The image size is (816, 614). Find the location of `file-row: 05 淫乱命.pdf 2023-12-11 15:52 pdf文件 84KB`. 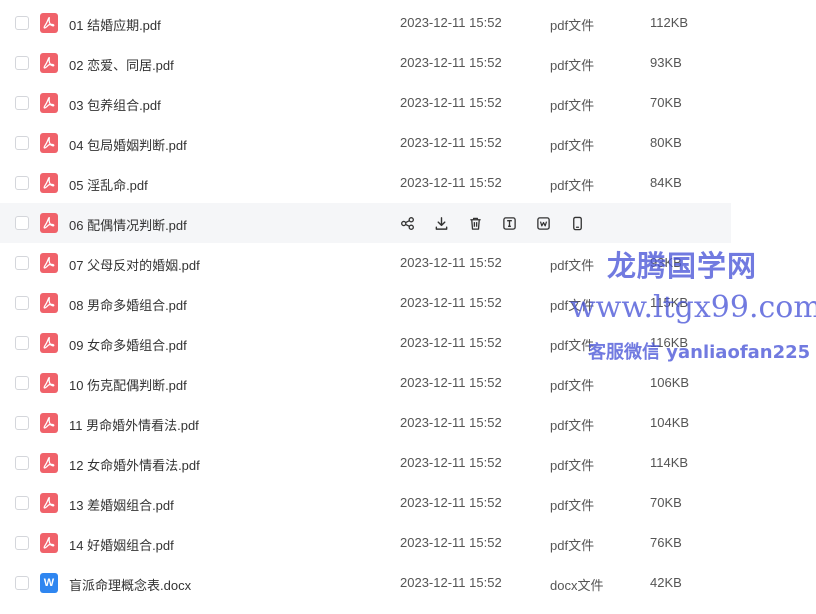

file-row: 05 淫乱命.pdf 2023-12-11 15:52 pdf文件 84KB is located at coordinates (408, 183).